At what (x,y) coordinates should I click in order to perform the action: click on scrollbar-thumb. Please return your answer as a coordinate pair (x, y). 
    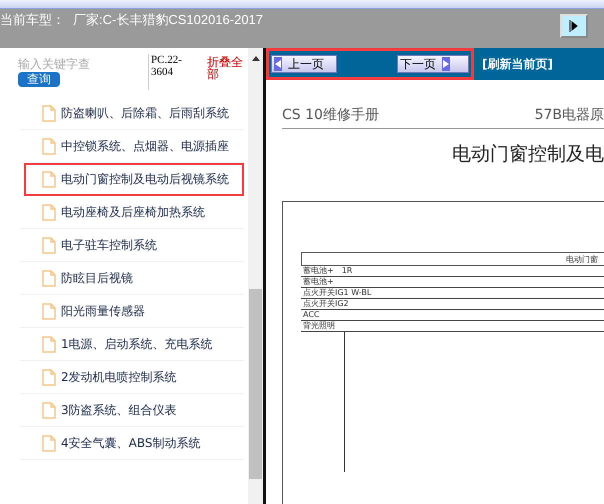
    Looking at the image, I should click on (255, 384).